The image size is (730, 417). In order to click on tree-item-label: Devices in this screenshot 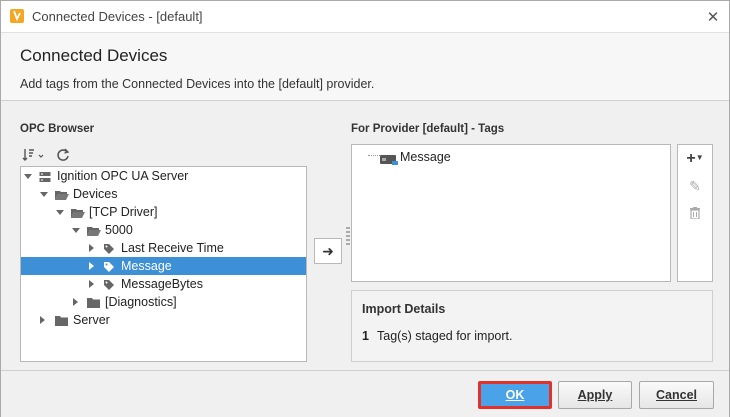, I will do `click(95, 194)`.